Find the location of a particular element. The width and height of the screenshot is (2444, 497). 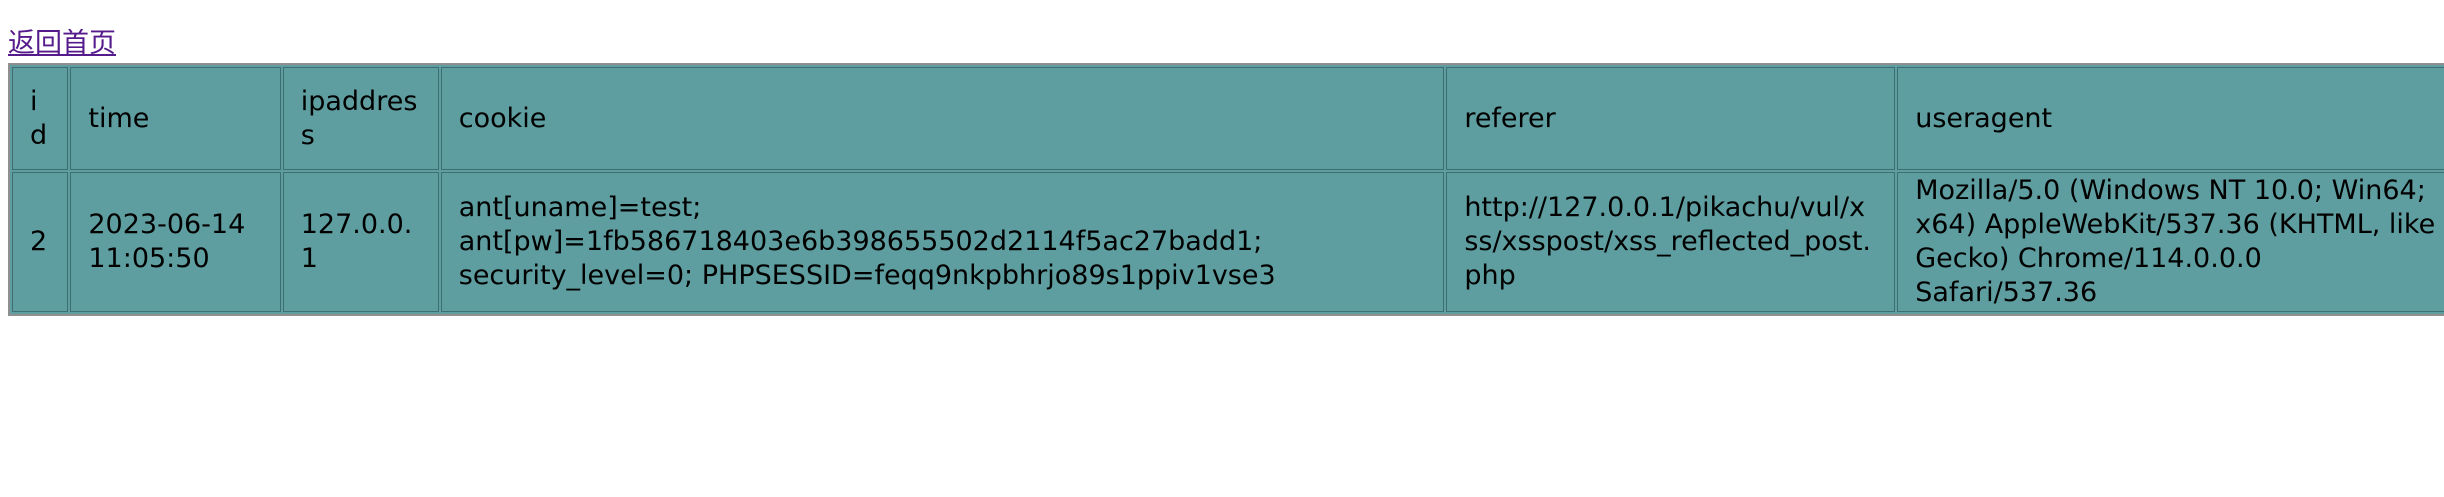

header-id: id is located at coordinates (40, 119).